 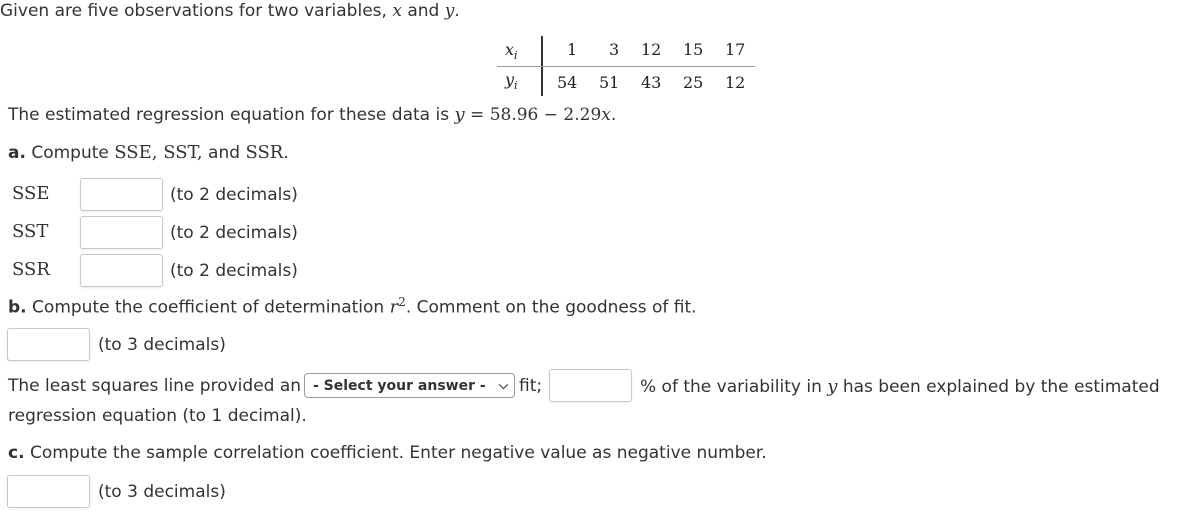 I want to click on x-value: 1, so click(x=572, y=49).